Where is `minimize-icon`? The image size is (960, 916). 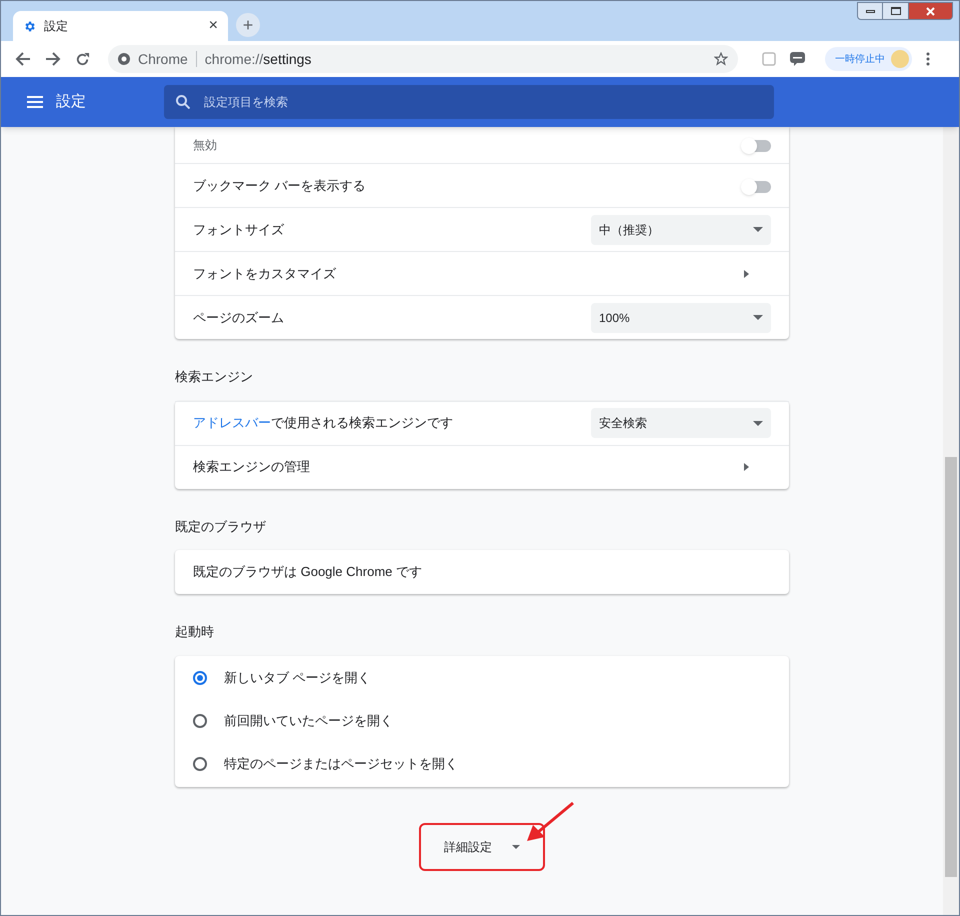
minimize-icon is located at coordinates (870, 11).